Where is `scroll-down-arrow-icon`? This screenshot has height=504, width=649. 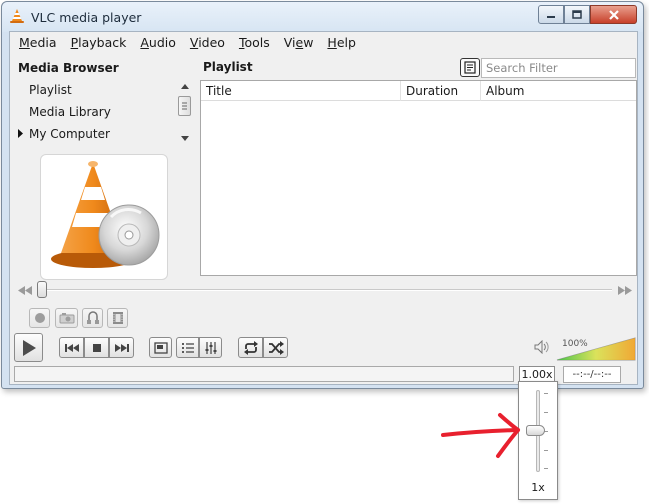 scroll-down-arrow-icon is located at coordinates (185, 138).